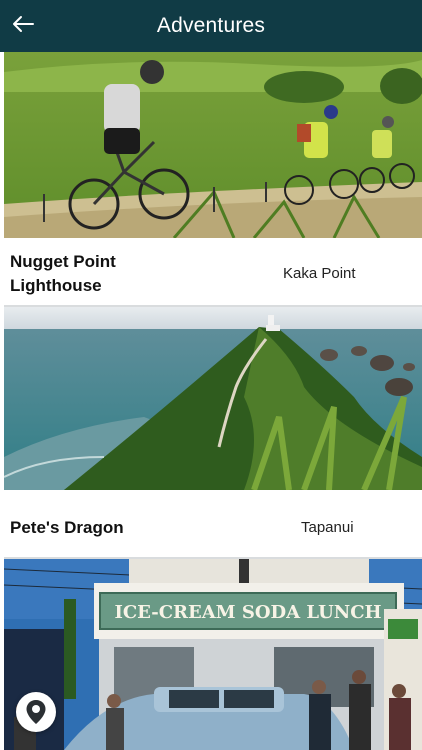  Describe the element at coordinates (319, 273) in the screenshot. I see `item-location: Kaka Point` at that location.